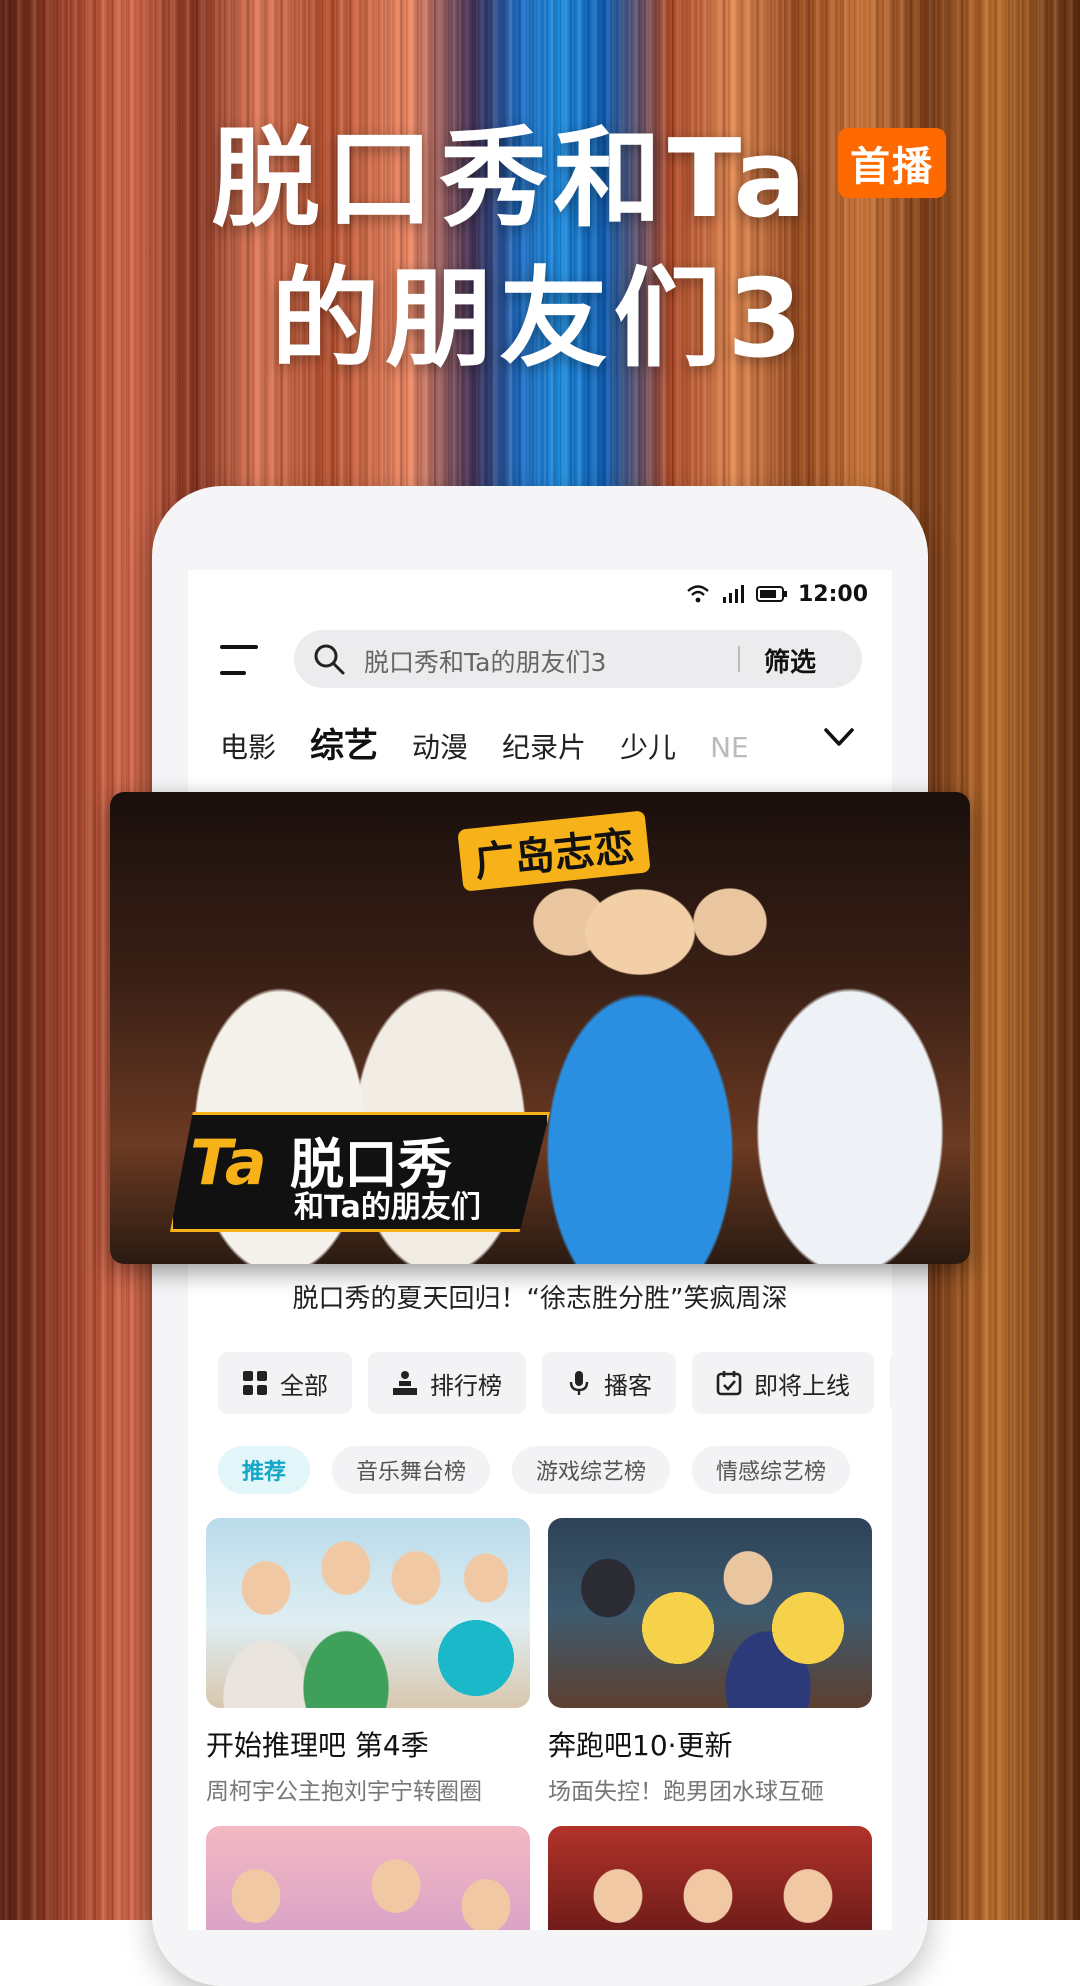 The image size is (1080, 1986). Describe the element at coordinates (729, 1383) in the screenshot. I see `calendar-icon` at that location.